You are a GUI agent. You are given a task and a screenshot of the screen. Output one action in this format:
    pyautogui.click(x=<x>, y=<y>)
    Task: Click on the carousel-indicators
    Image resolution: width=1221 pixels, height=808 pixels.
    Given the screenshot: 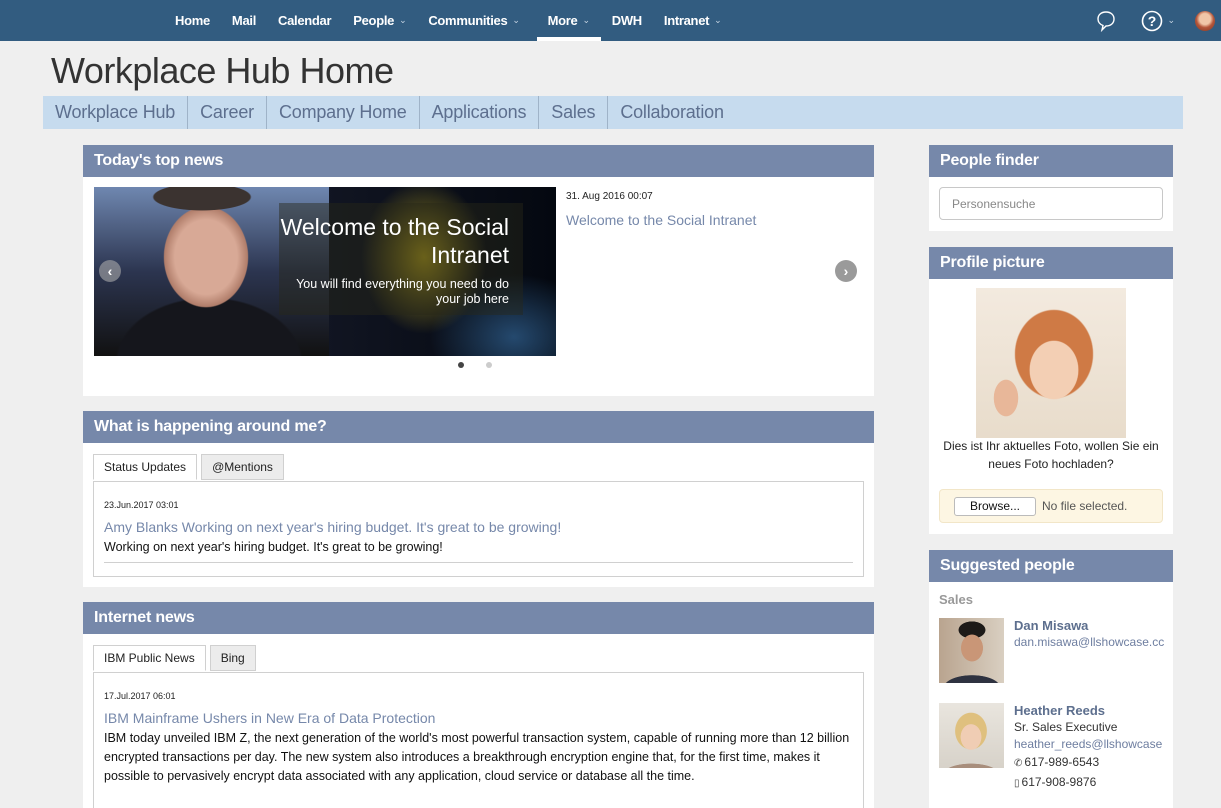 What is the action you would take?
    pyautogui.click(x=475, y=365)
    